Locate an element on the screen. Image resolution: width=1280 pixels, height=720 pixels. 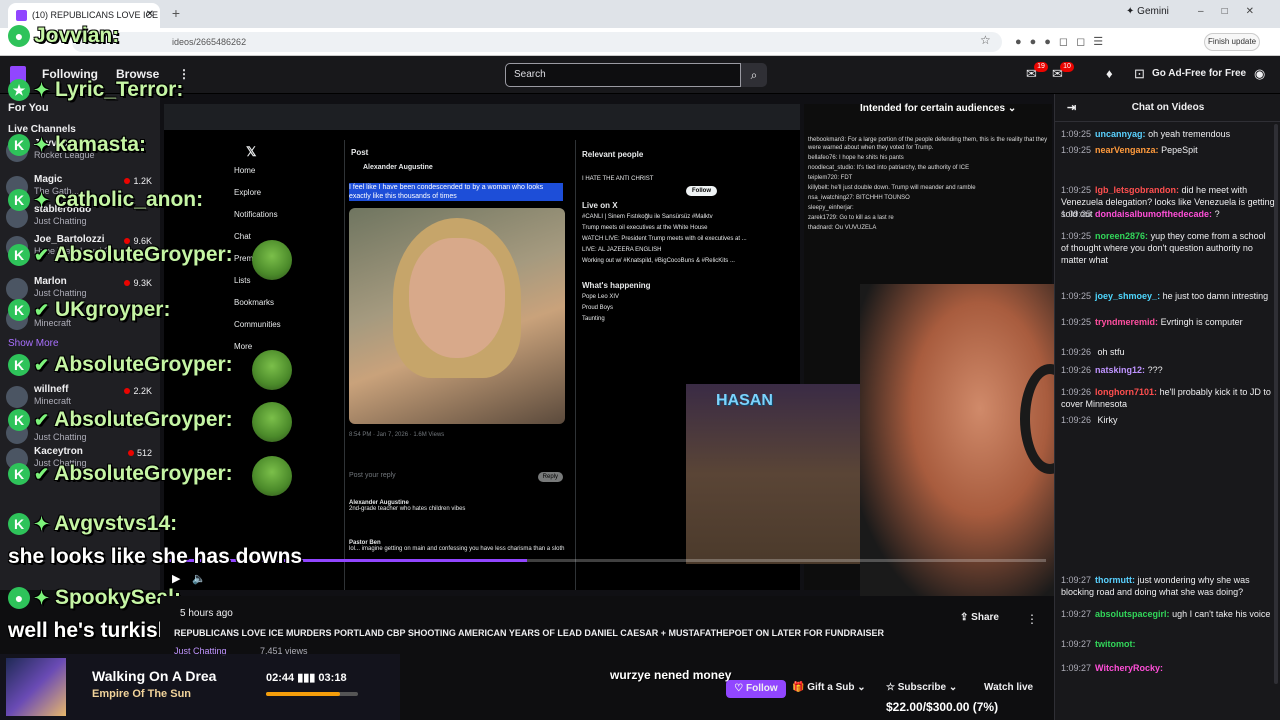
x-nav-item: Lists is located at coordinates (242, 280).